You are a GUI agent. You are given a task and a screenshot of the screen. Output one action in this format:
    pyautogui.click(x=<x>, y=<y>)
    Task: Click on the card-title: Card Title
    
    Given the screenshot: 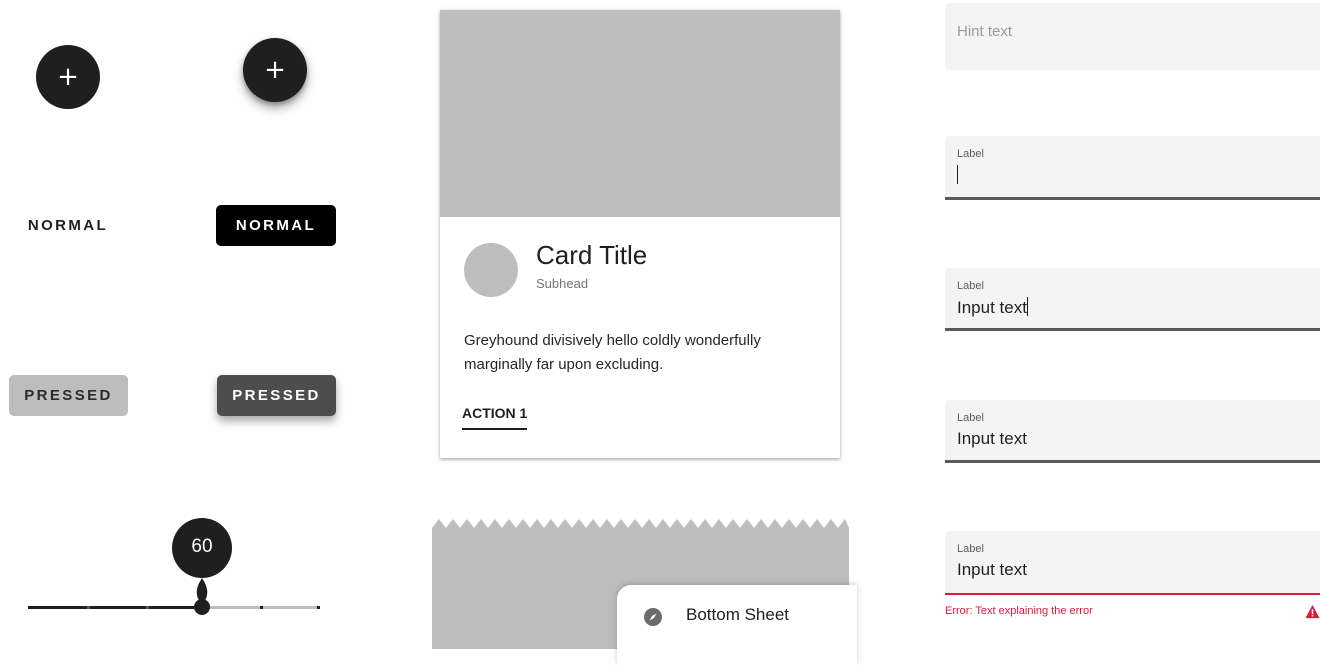 What is the action you would take?
    pyautogui.click(x=592, y=255)
    